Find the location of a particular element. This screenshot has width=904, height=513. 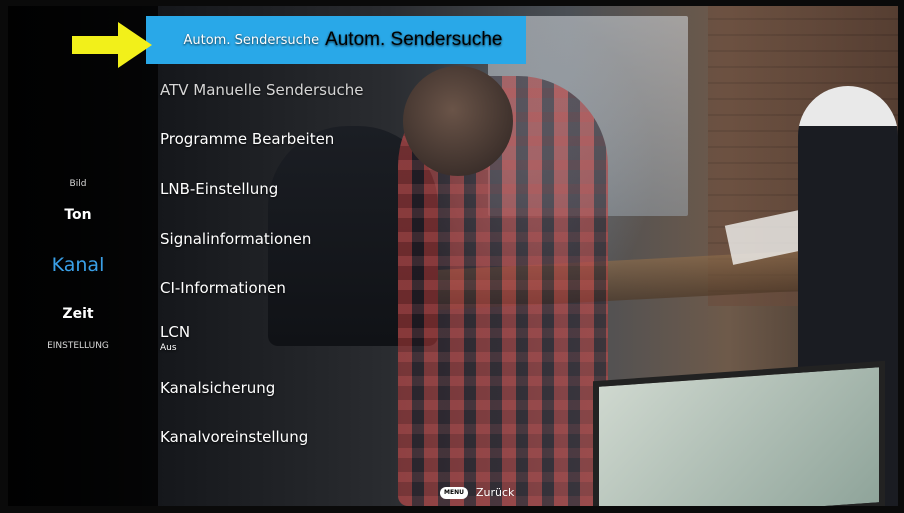

category-kanal: Kanal is located at coordinates (78, 265).